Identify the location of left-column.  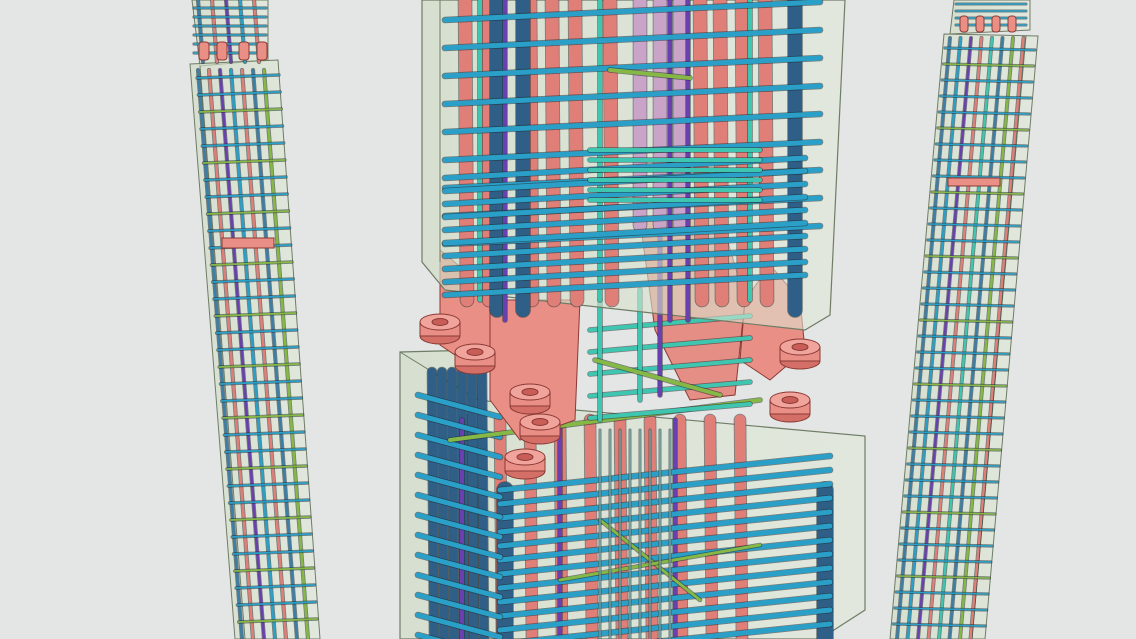
(255, 319).